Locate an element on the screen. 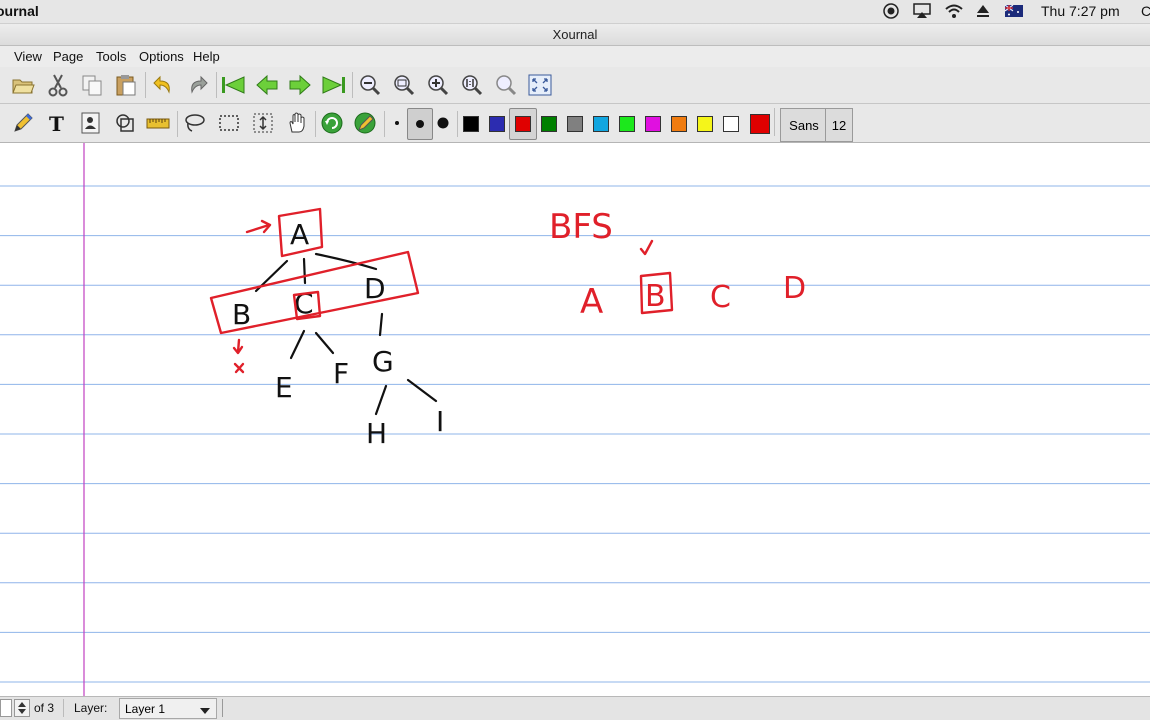 The width and height of the screenshot is (1150, 720). shape-recognizer-icon is located at coordinates (125, 123).